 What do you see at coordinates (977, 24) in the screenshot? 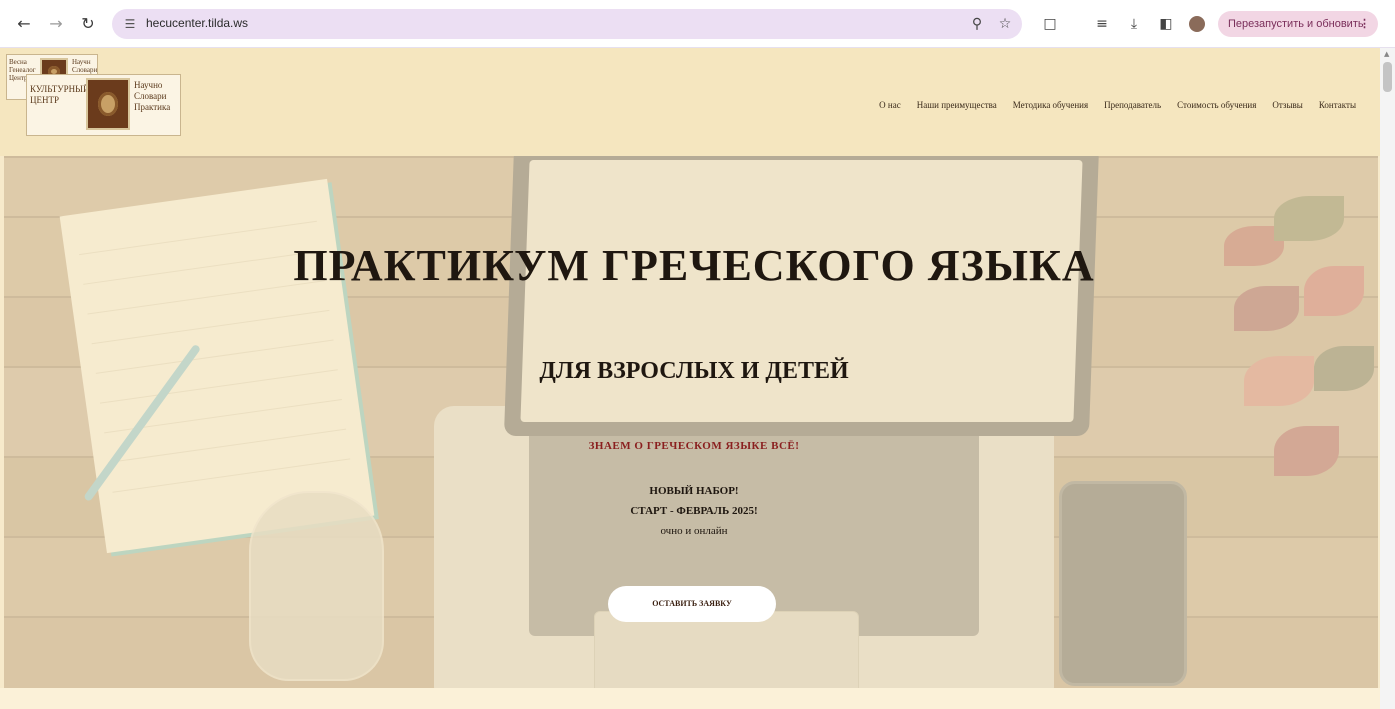
I see `zoom-icon: ⚲` at bounding box center [977, 24].